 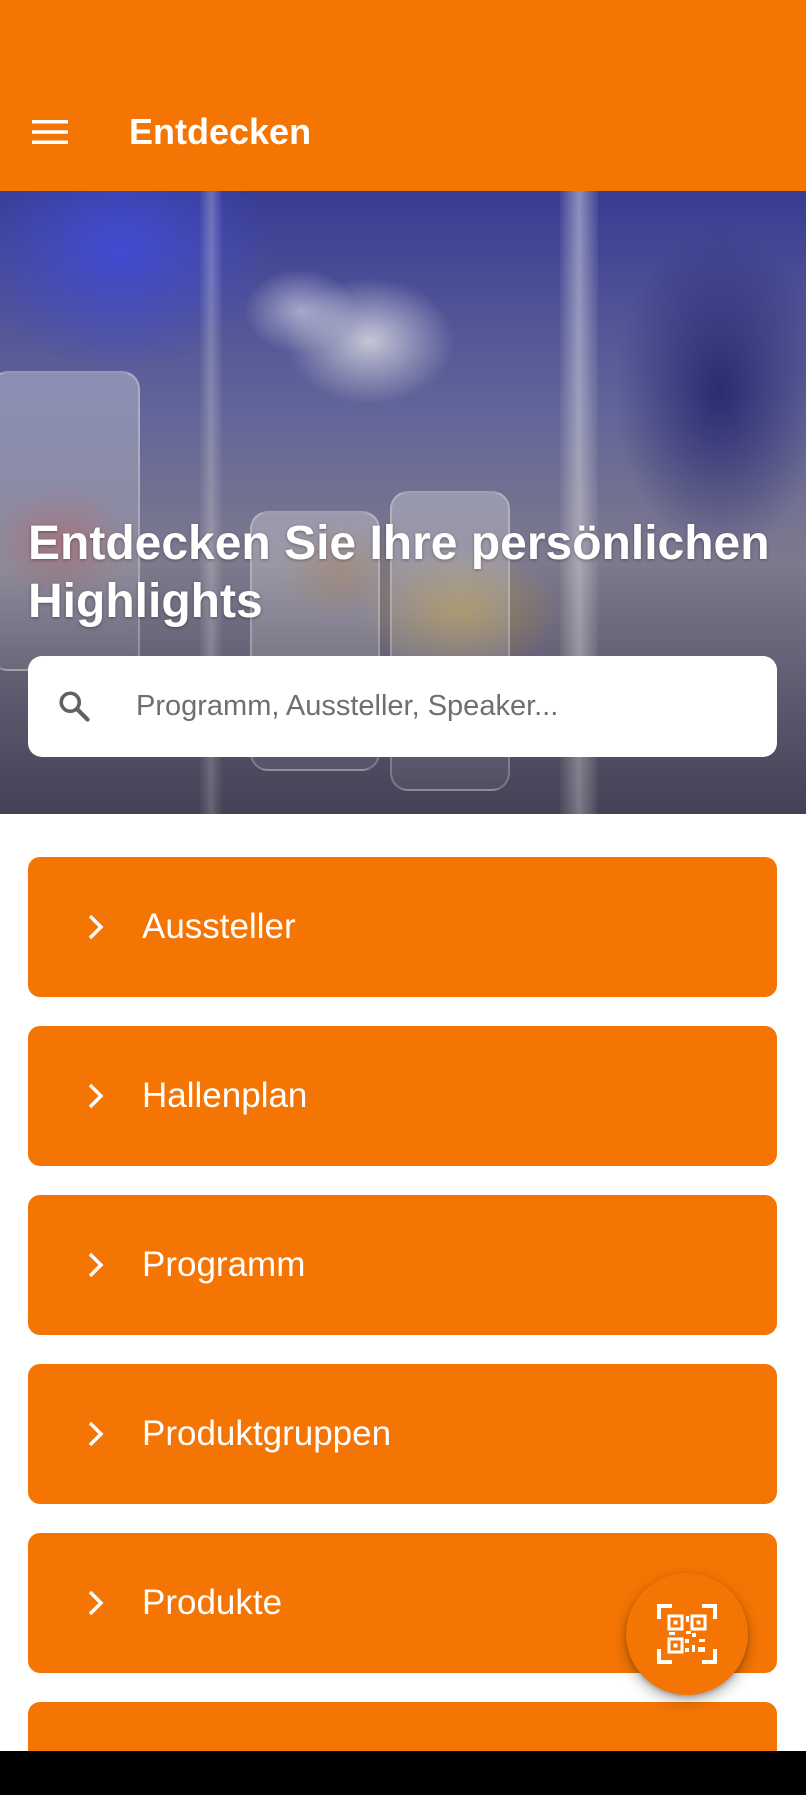 What do you see at coordinates (403, 36) in the screenshot?
I see `status-bar` at bounding box center [403, 36].